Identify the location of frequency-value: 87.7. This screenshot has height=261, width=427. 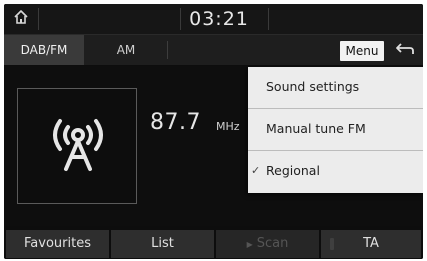
(175, 122).